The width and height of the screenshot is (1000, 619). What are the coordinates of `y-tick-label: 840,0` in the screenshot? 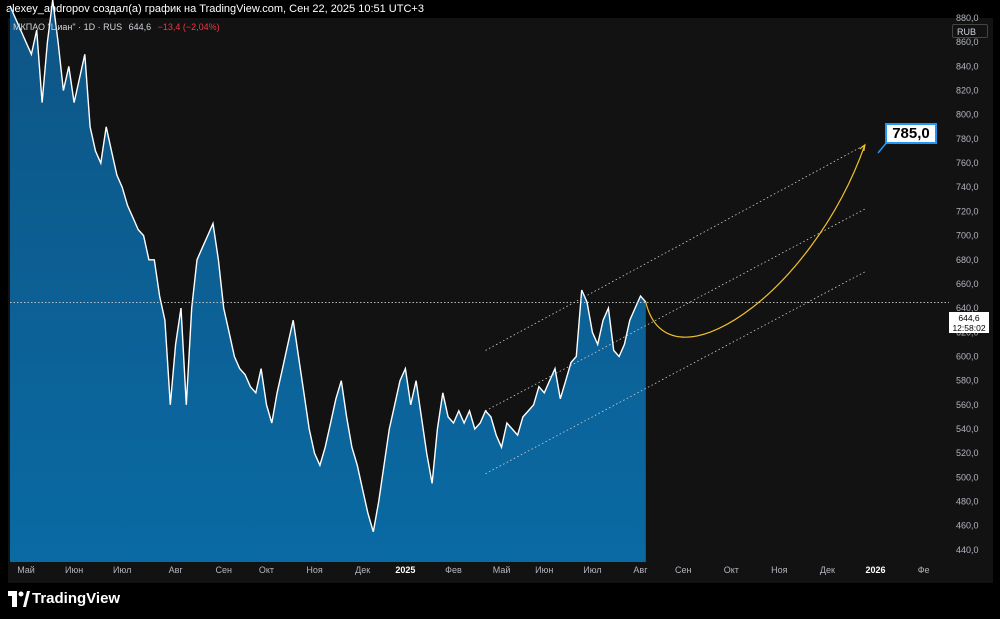 It's located at (967, 66).